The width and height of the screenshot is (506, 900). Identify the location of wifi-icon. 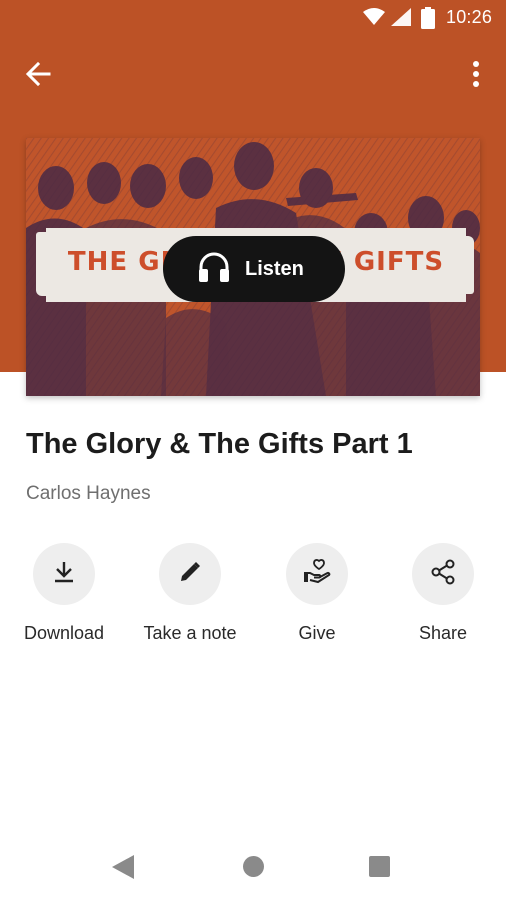
(374, 19).